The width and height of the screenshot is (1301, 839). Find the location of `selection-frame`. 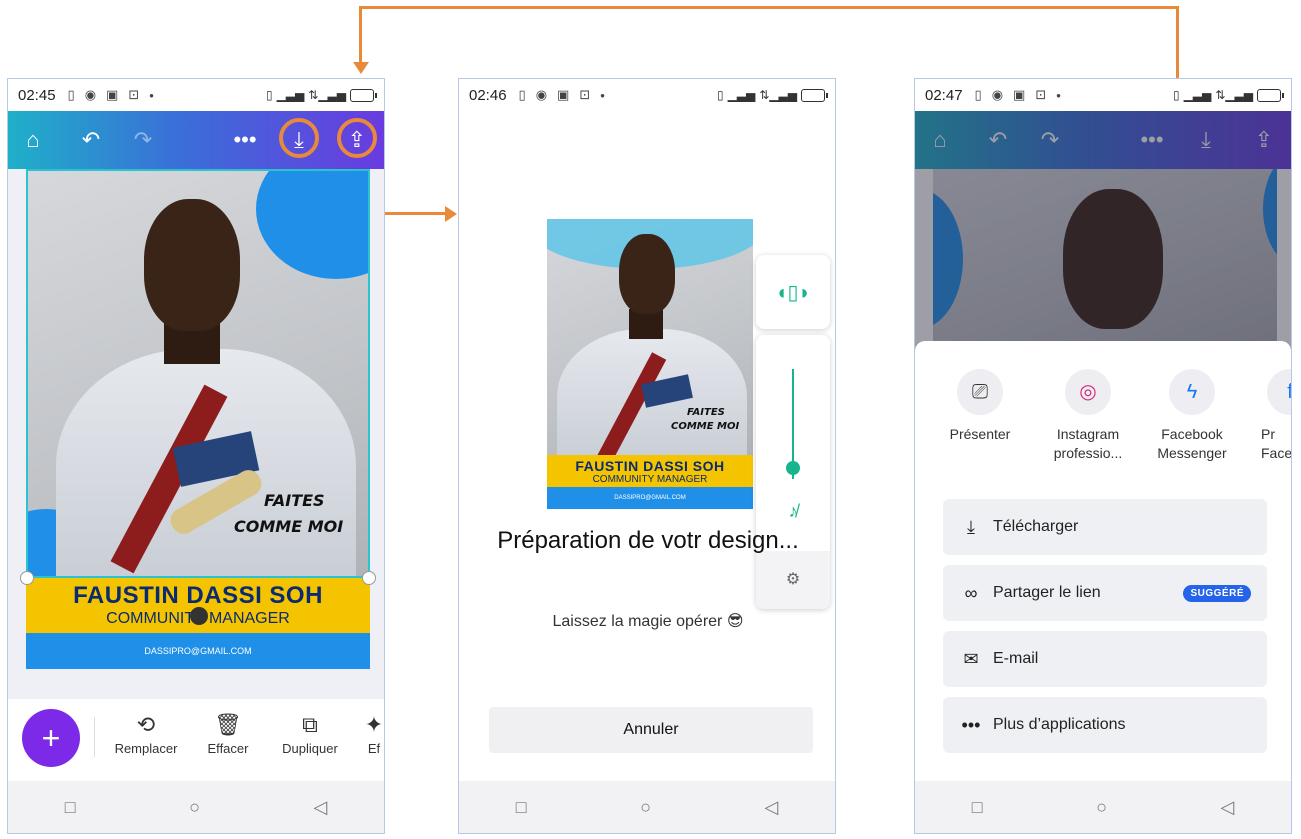

selection-frame is located at coordinates (198, 373).